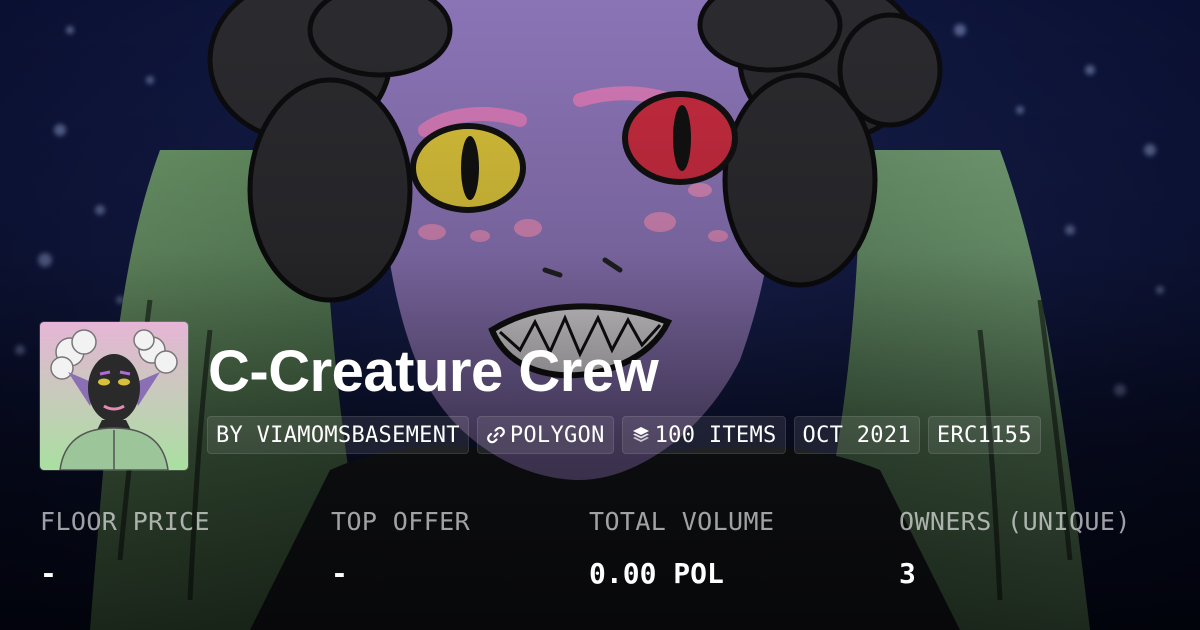 This screenshot has width=1200, height=630. I want to click on link-icon, so click(496, 435).